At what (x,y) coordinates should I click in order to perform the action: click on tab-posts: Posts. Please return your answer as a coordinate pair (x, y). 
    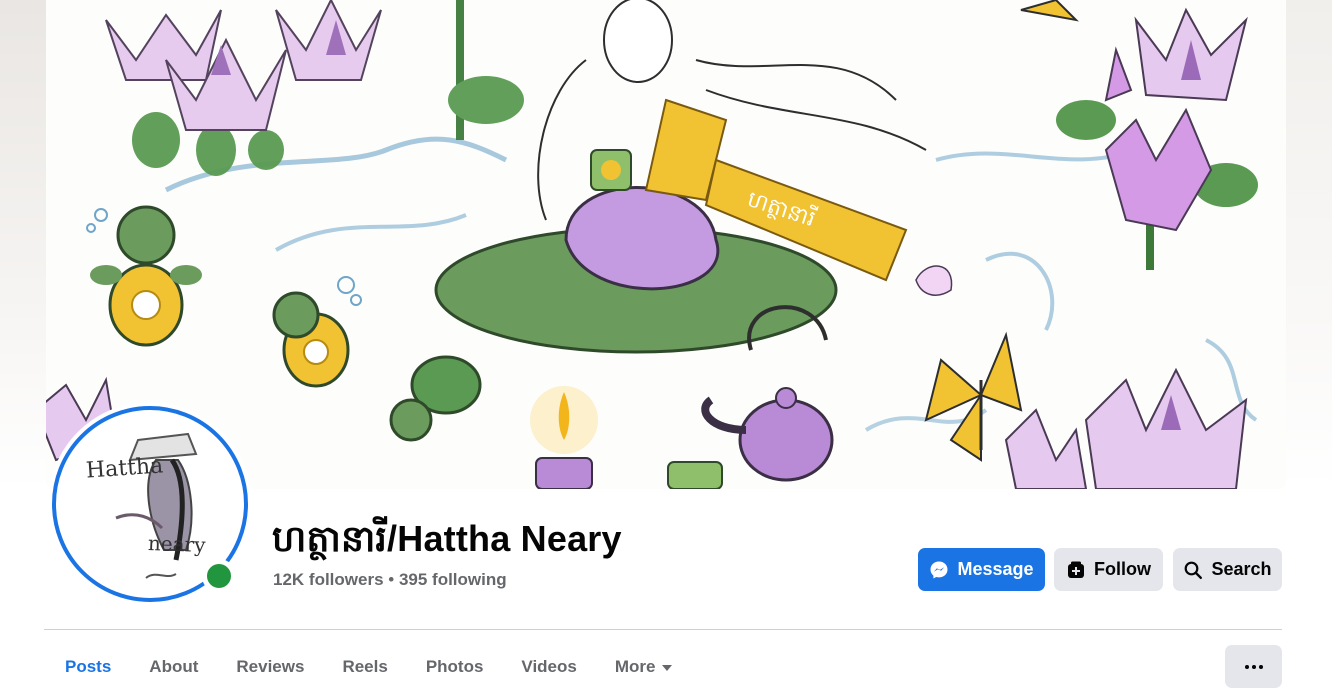
    Looking at the image, I should click on (88, 667).